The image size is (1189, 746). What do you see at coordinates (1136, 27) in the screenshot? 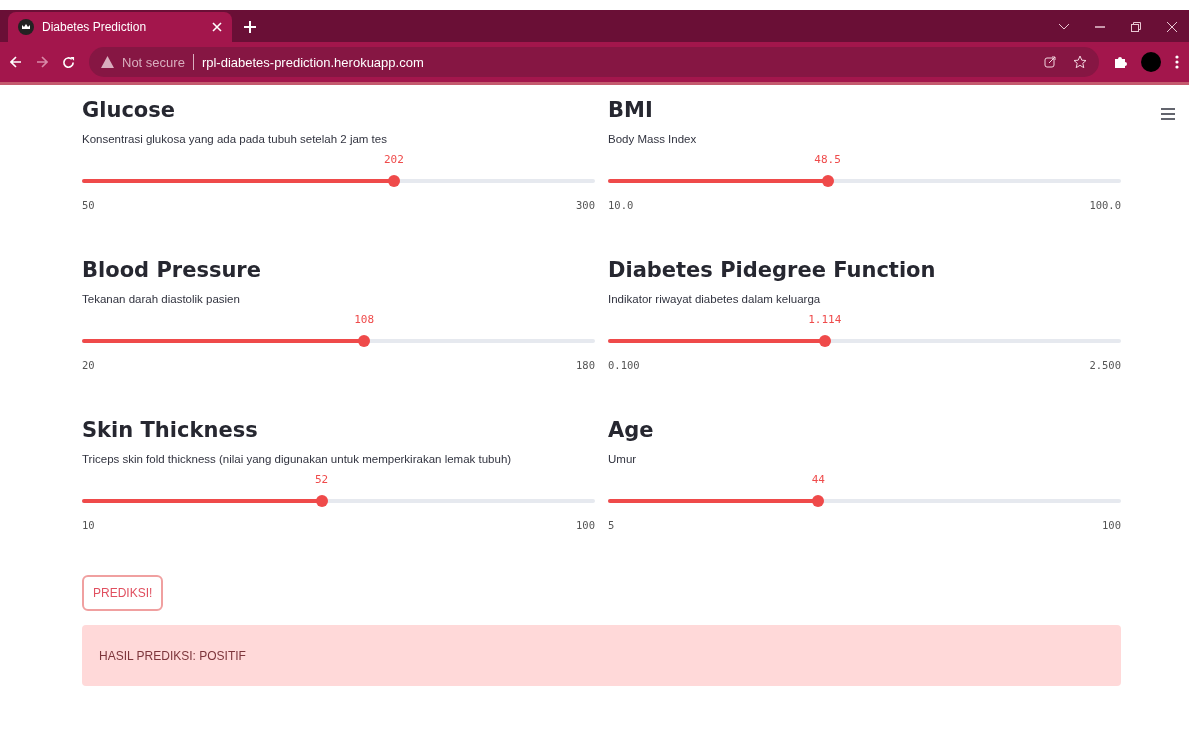
I see `restore-icon` at bounding box center [1136, 27].